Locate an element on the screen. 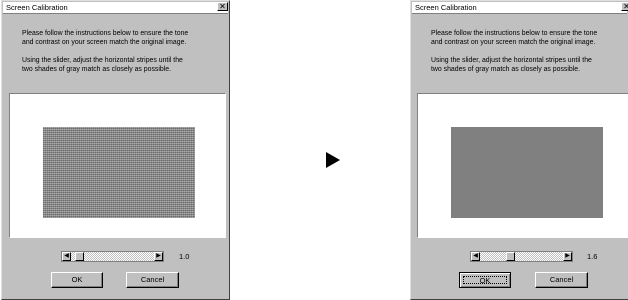 The image size is (628, 300). slider-value: 1.6 is located at coordinates (592, 256).